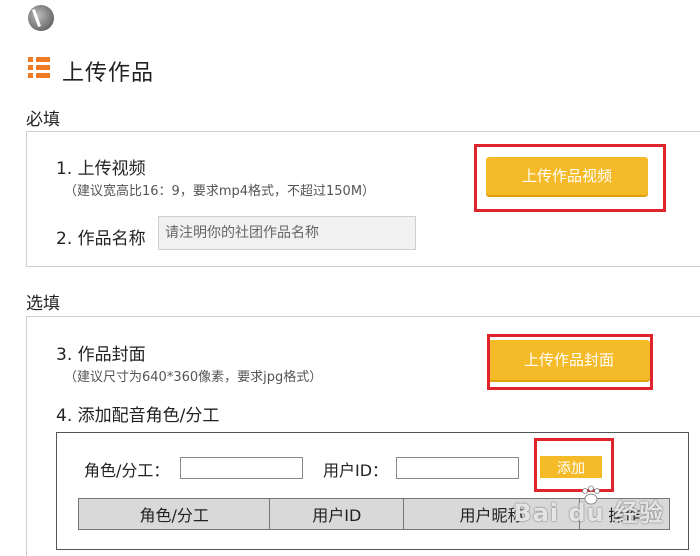 The width and height of the screenshot is (700, 556). I want to click on page-title: 上传作品, so click(108, 73).